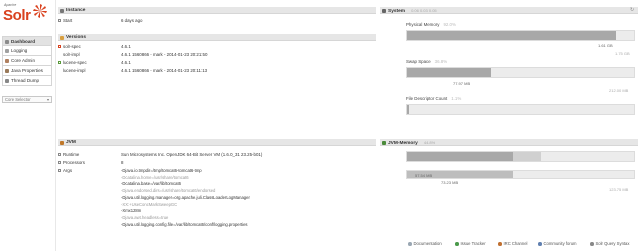  I want to click on solr-query-syntax-icon, so click(592, 244).